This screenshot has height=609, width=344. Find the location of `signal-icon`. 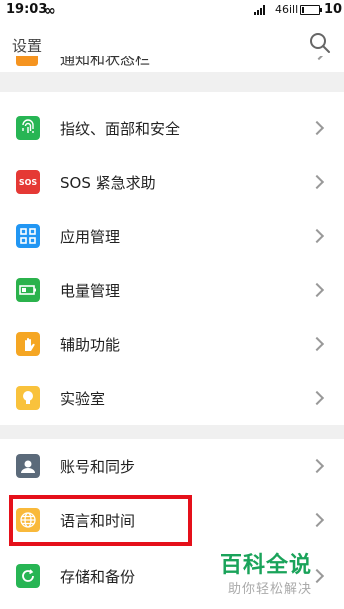

signal-icon is located at coordinates (261, 10).